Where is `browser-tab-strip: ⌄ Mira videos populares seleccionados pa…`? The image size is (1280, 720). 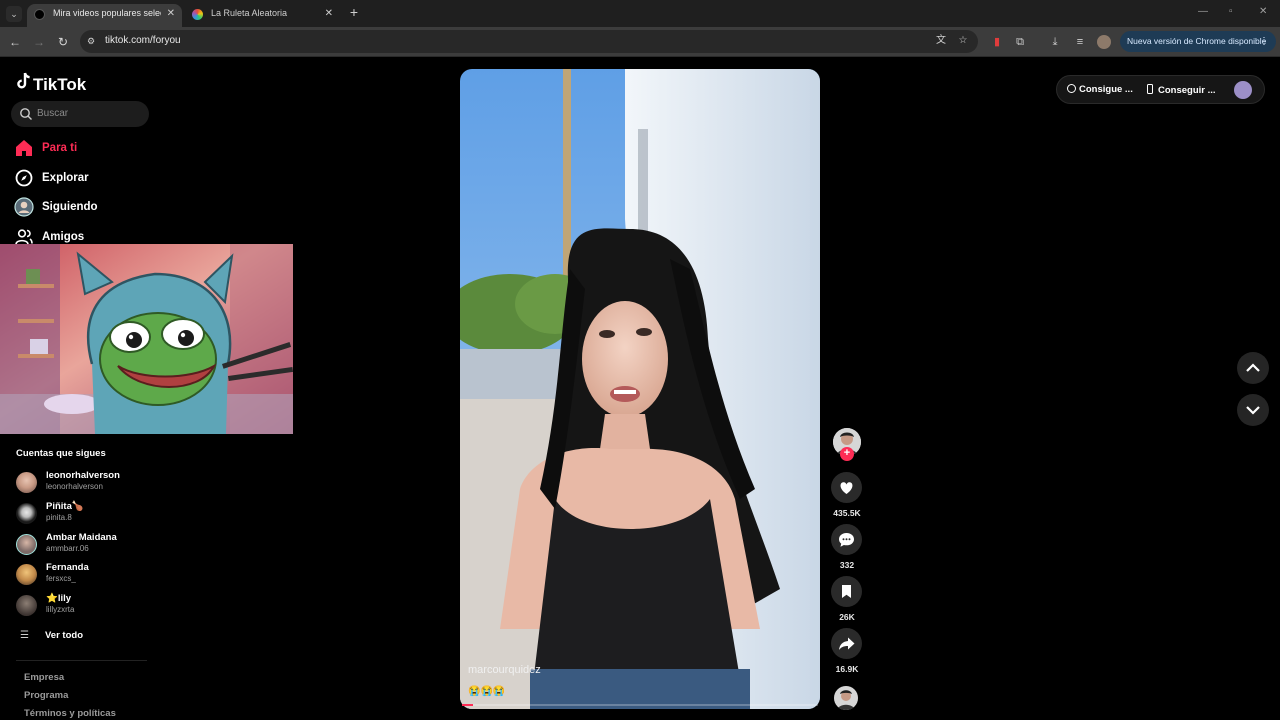 browser-tab-strip: ⌄ Mira videos populares seleccionados pa… is located at coordinates (640, 13).